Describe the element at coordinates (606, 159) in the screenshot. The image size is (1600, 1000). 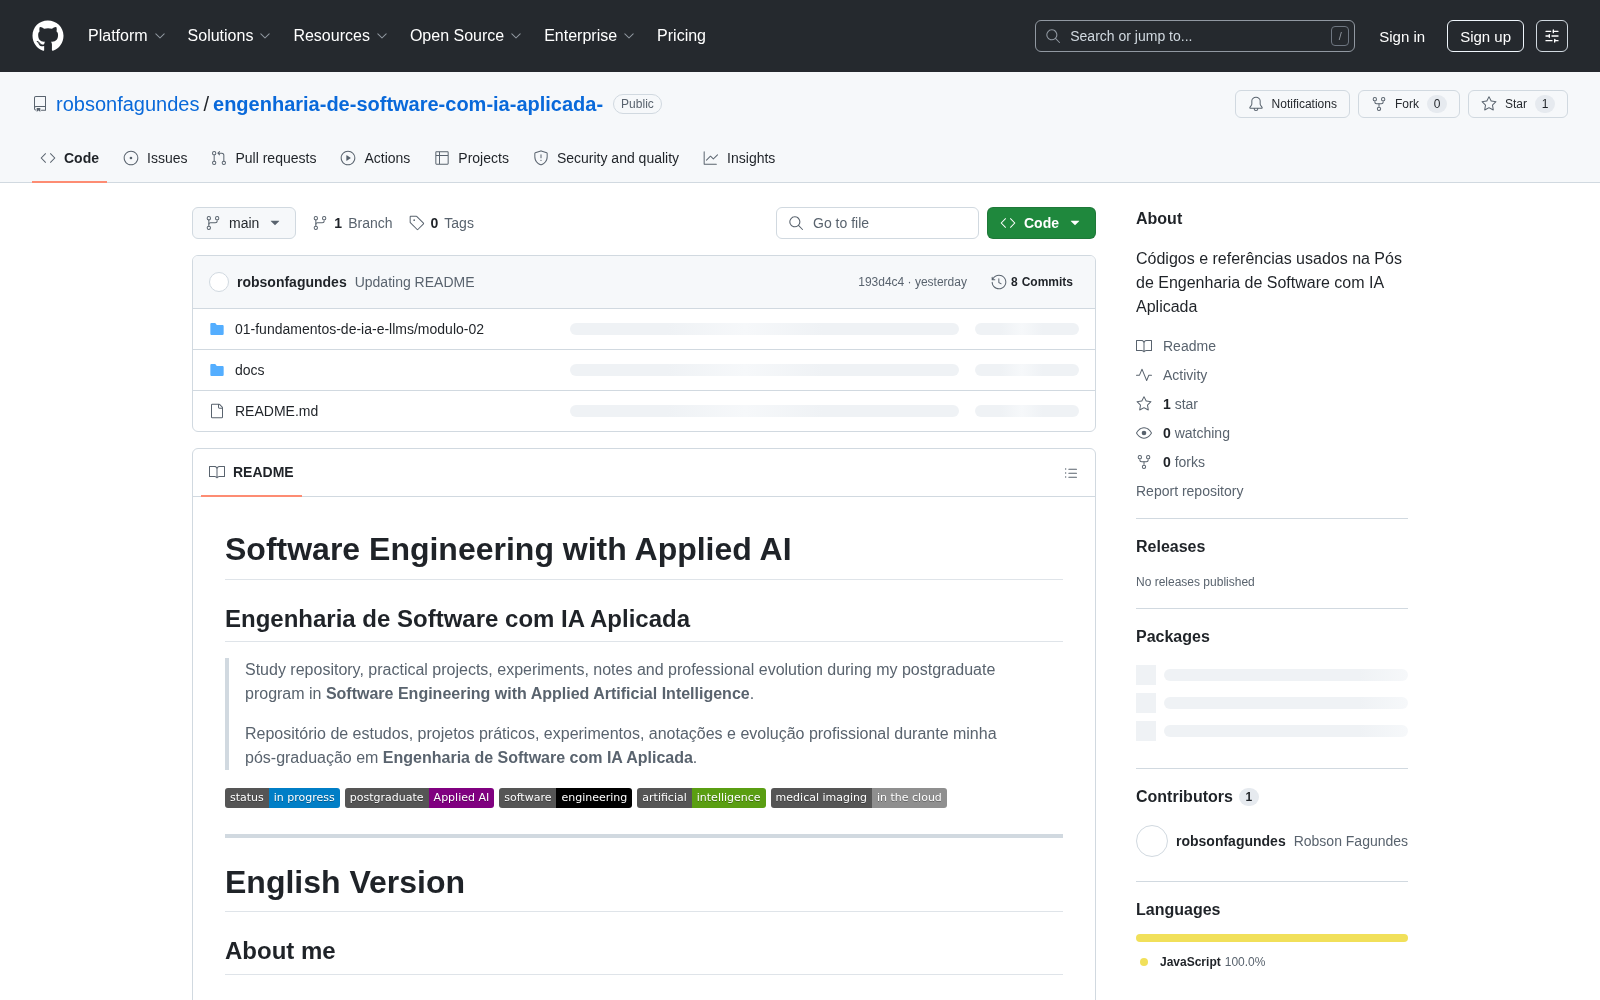
I see `repo-tab: Security and quality` at that location.